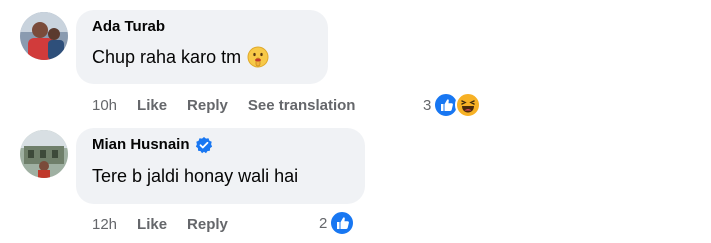 Image resolution: width=711 pixels, height=243 pixels. I want to click on timestamp: 12h, so click(104, 224).